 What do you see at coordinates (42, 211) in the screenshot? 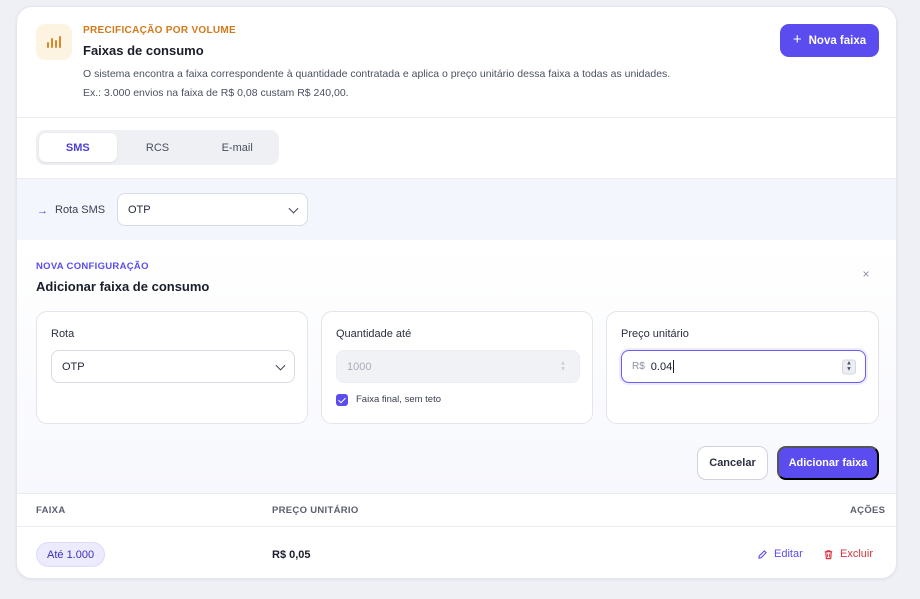
I see `arrow-right-icon: →` at bounding box center [42, 211].